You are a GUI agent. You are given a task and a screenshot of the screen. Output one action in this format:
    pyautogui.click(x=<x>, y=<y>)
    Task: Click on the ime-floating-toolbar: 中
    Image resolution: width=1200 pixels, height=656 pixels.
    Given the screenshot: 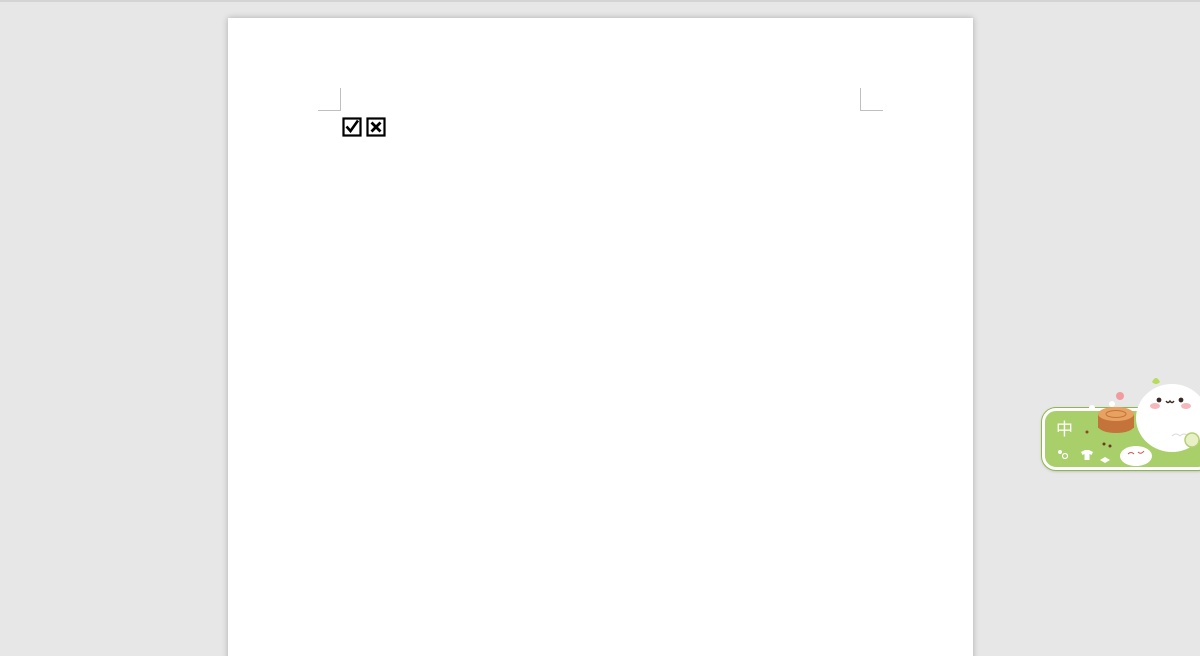 What is the action you would take?
    pyautogui.click(x=1120, y=422)
    